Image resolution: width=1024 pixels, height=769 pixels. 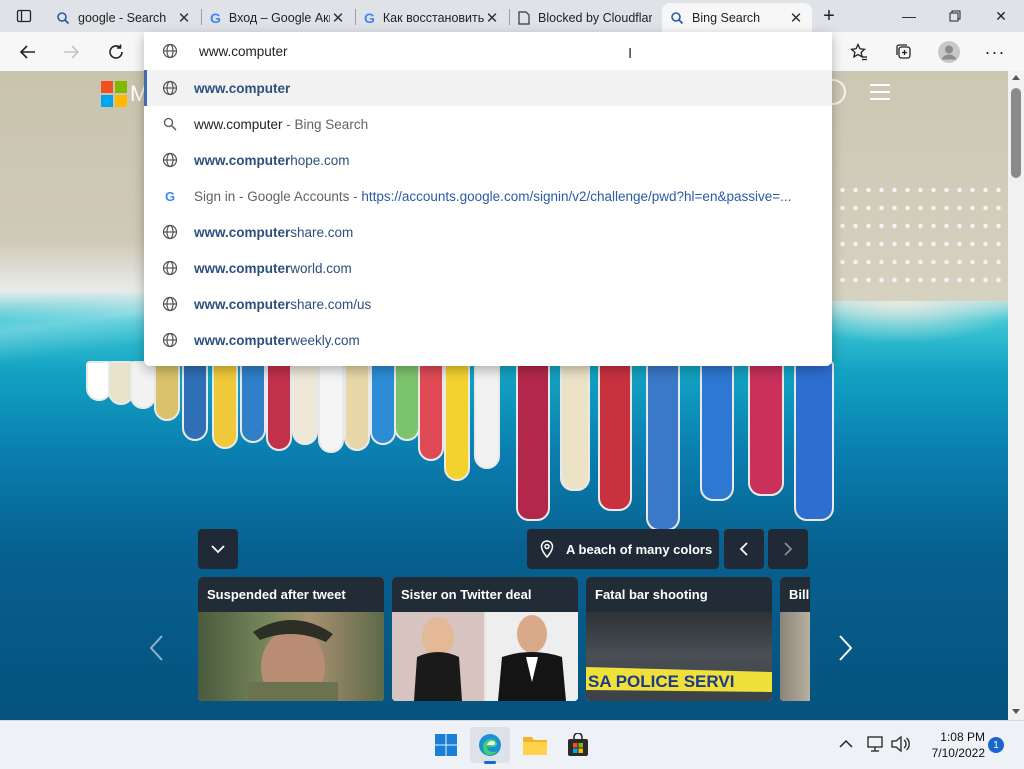 I want to click on volume-button, so click(x=900, y=745).